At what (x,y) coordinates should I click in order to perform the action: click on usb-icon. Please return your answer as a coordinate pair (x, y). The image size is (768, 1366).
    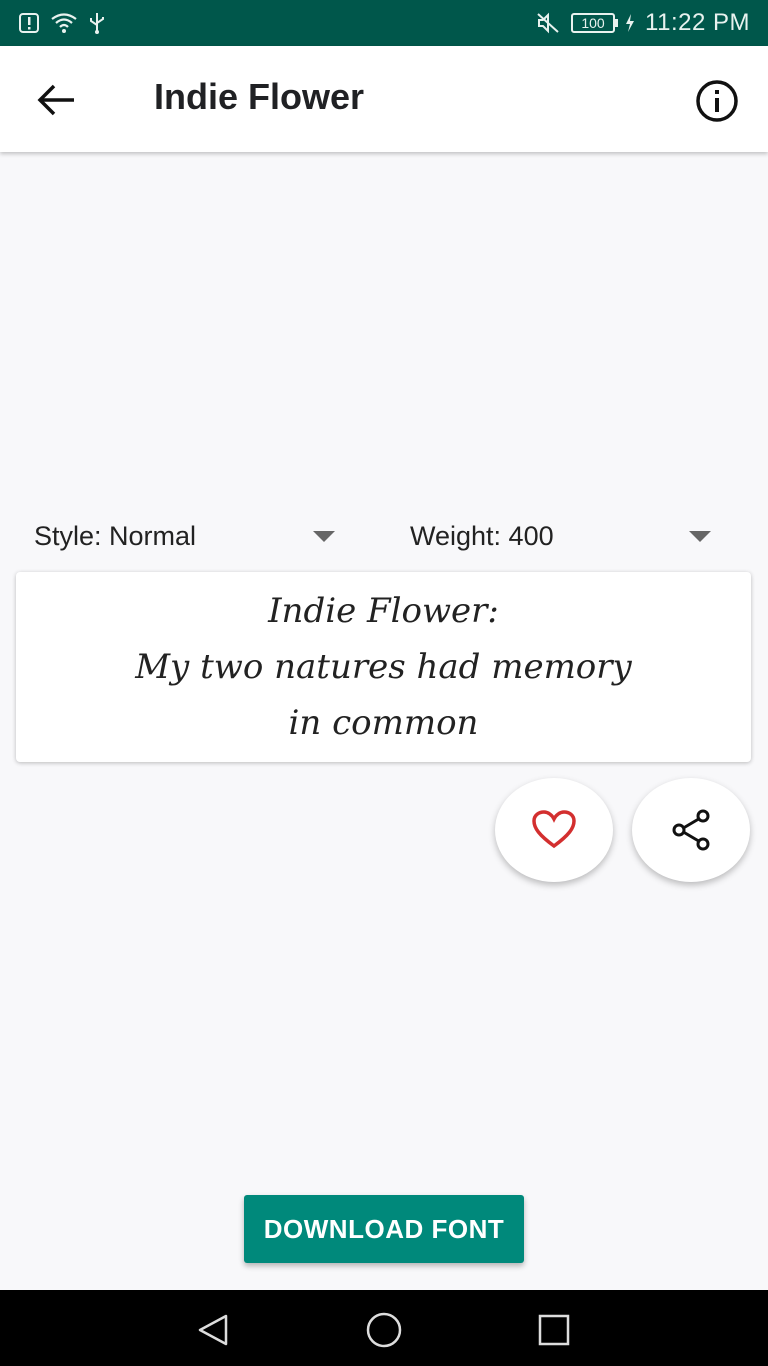
    Looking at the image, I should click on (97, 23).